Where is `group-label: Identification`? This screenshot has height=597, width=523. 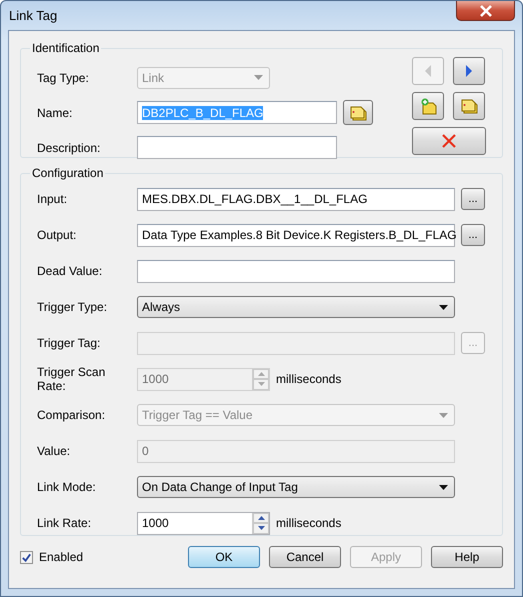
group-label: Identification is located at coordinates (65, 48).